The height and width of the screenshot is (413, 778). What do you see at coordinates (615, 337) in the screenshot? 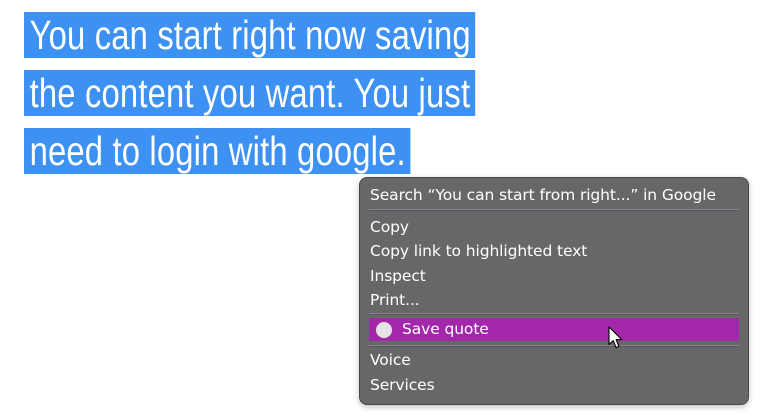
I see `mouse-pointer-icon` at bounding box center [615, 337].